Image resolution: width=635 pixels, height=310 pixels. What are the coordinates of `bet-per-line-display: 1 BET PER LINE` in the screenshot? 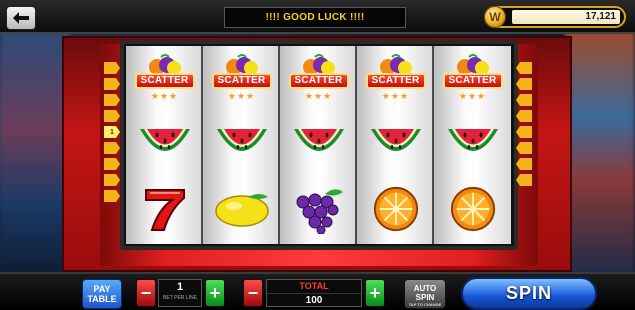 It's located at (180, 293).